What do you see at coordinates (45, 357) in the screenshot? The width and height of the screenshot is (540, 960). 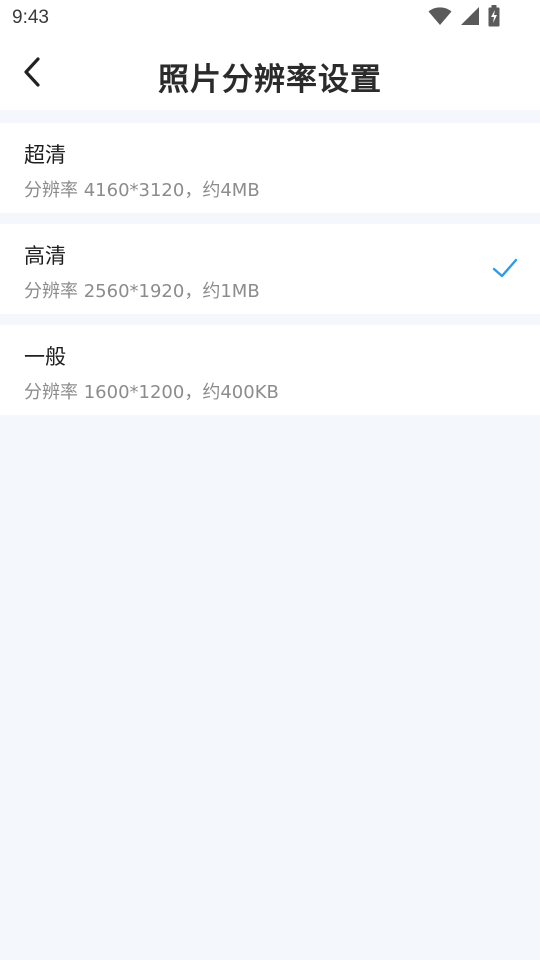 I see `option-title: 一般` at bounding box center [45, 357].